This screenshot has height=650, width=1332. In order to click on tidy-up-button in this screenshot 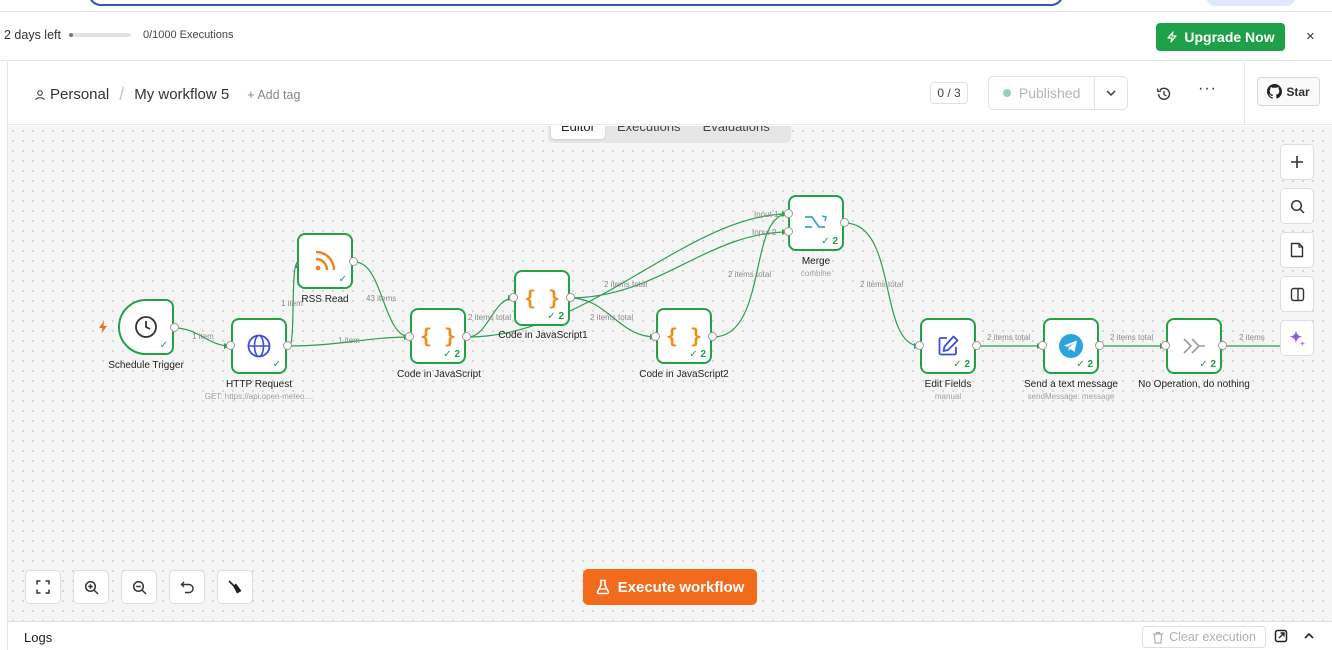, I will do `click(235, 587)`.